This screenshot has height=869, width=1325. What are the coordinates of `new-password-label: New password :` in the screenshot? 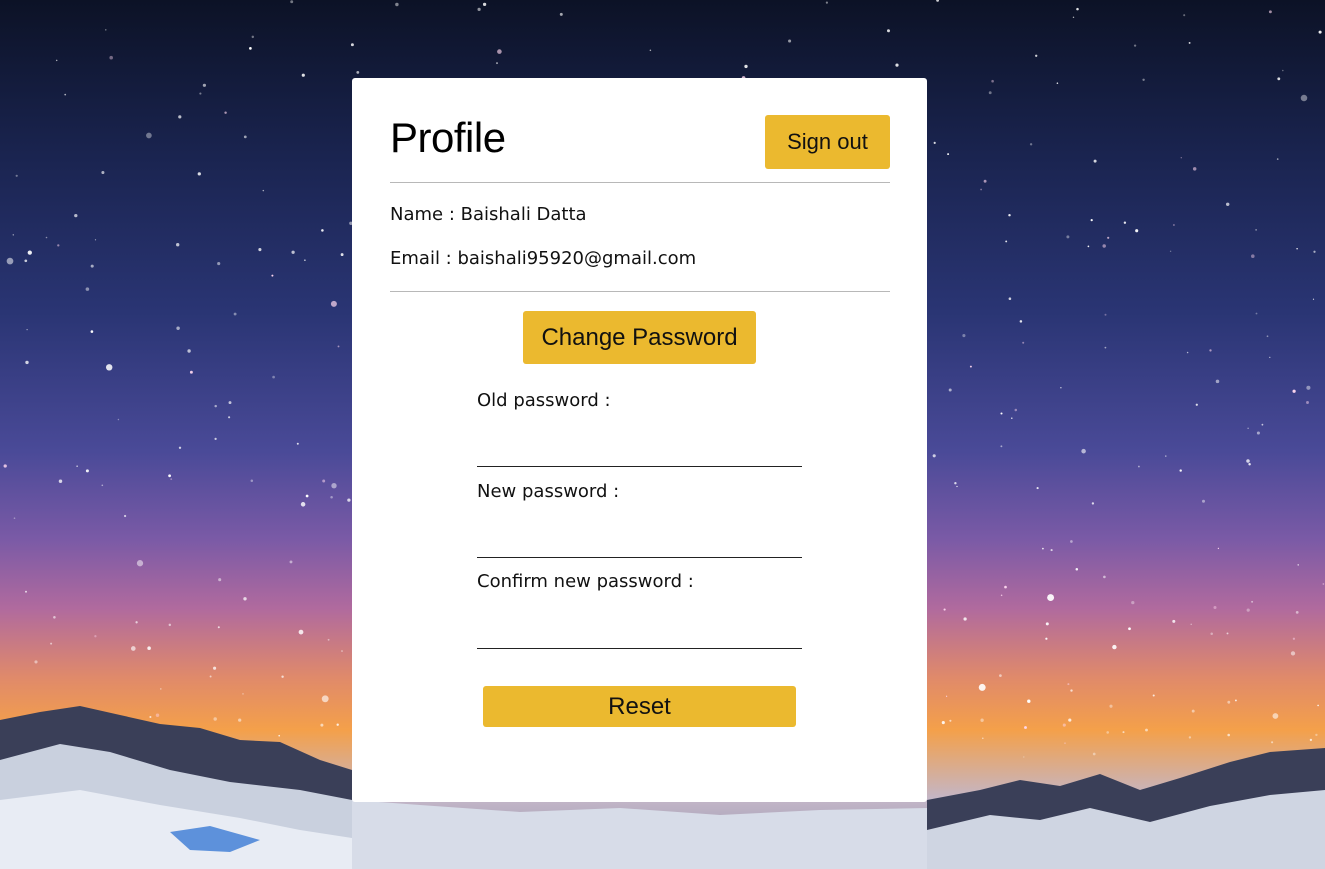 It's located at (548, 491).